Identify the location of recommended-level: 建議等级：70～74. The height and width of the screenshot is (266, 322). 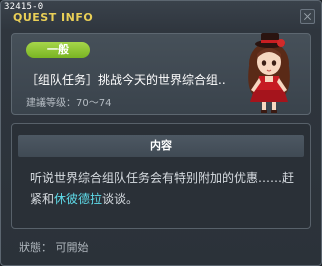
(69, 103).